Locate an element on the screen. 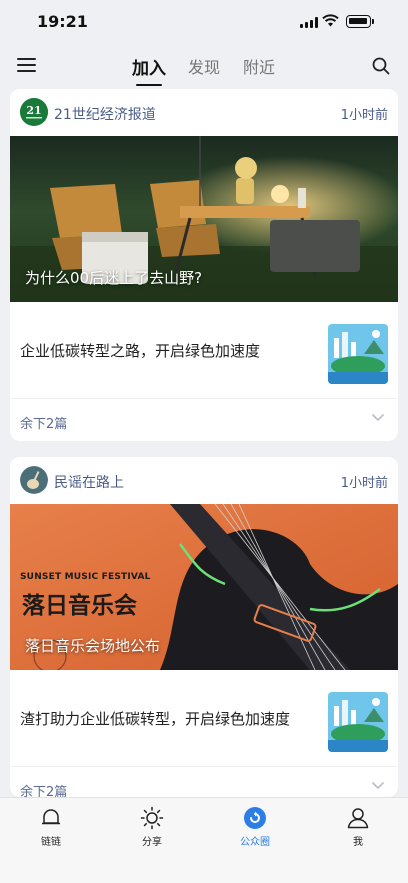  hero-banner-en: SUNSET MUSIC FESTIVAL is located at coordinates (85, 577).